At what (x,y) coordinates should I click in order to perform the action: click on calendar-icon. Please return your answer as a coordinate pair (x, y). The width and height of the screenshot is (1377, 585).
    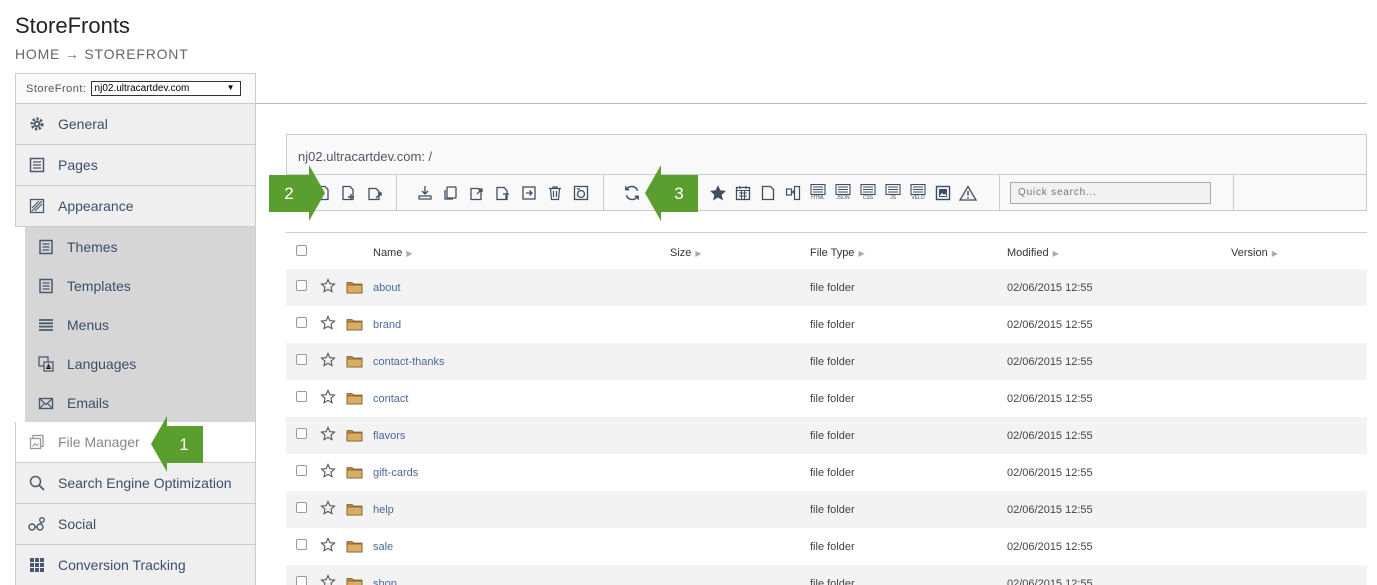
    Looking at the image, I should click on (743, 193).